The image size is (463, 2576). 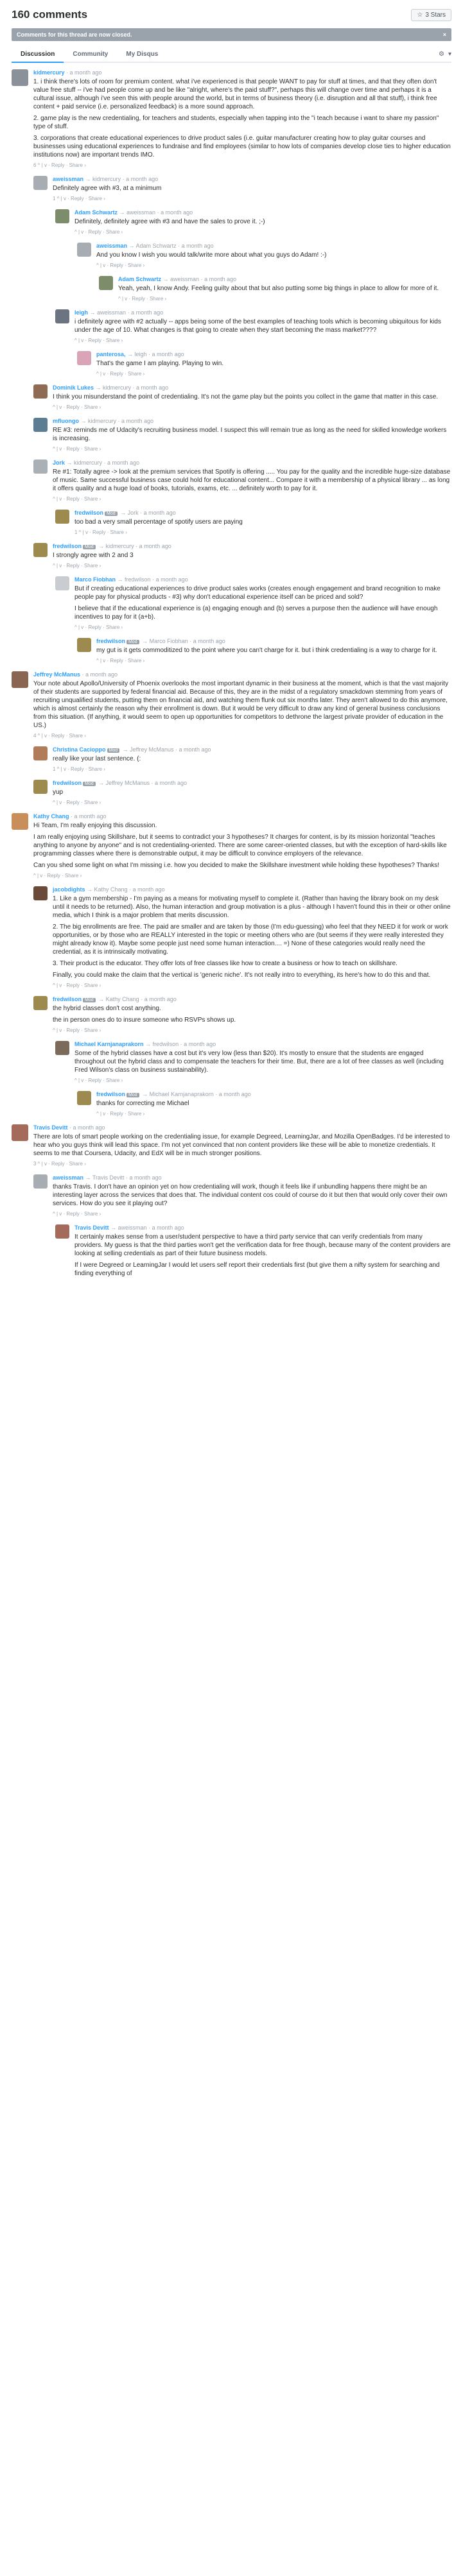 I want to click on comment-author: panterosa,, so click(x=111, y=354).